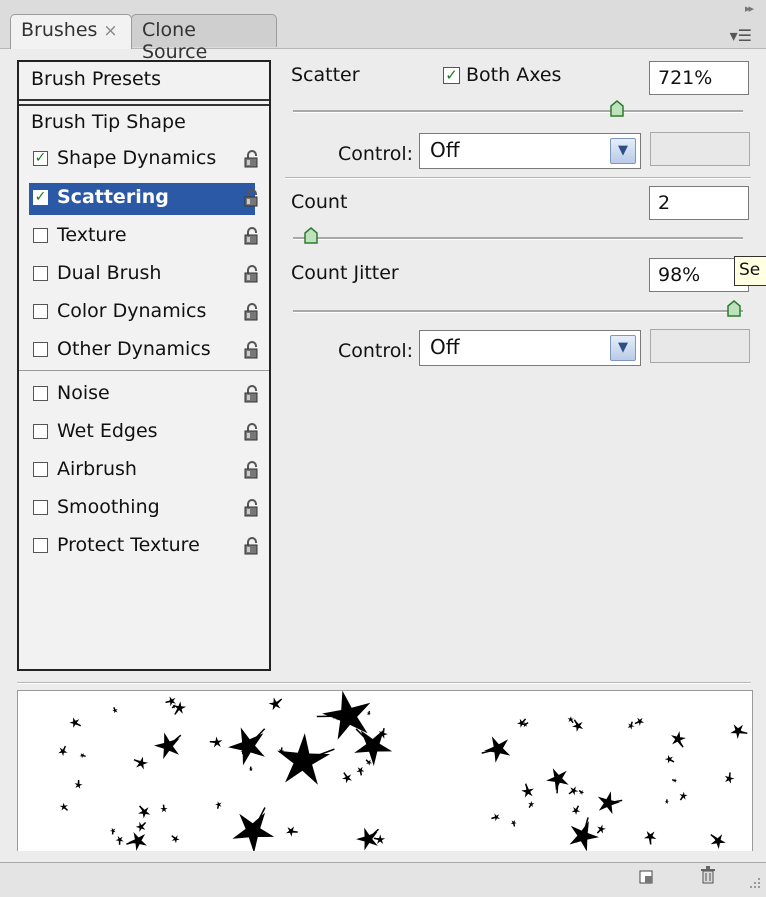 The width and height of the screenshot is (766, 897). I want to click on list-item: Smoothing, so click(144, 509).